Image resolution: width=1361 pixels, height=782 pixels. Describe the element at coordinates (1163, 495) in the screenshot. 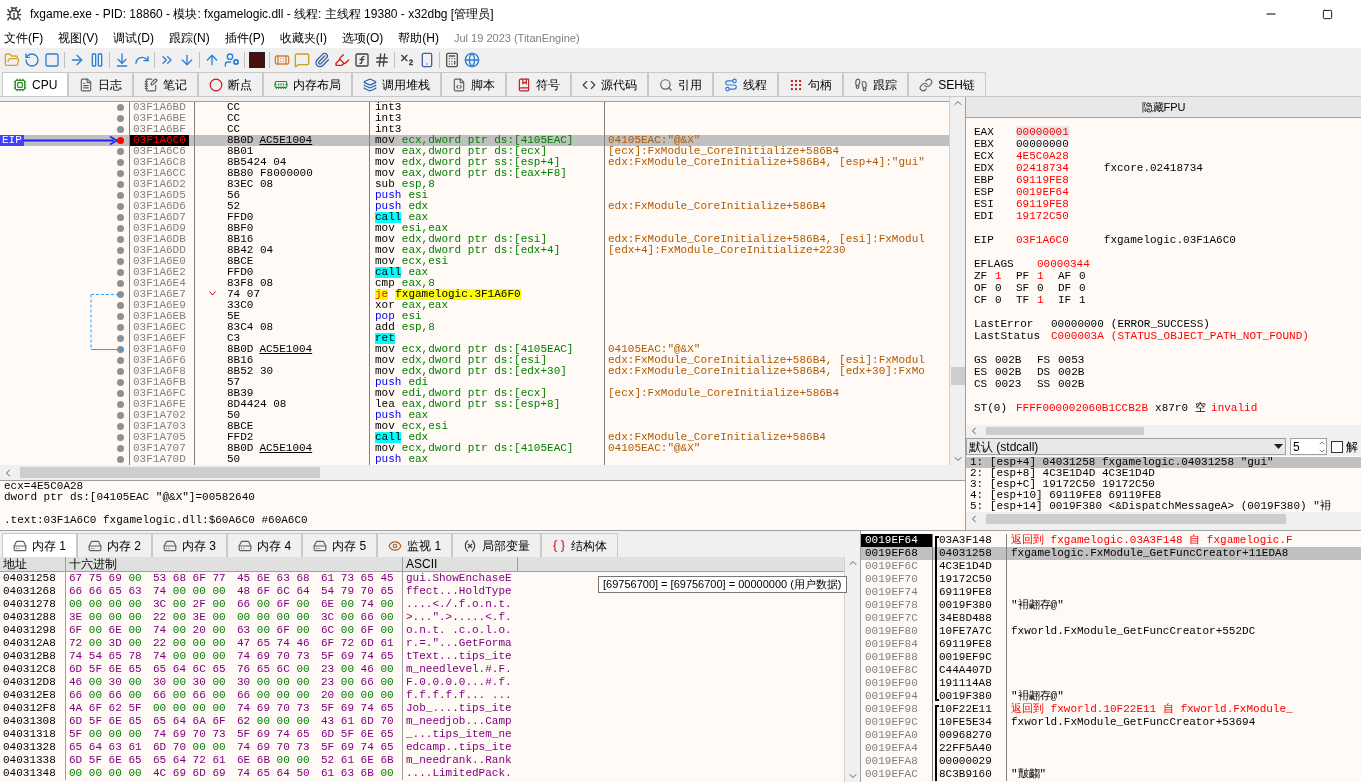

I see `argument-row: 4: [esp+10] 69119FE8 69119FE8` at that location.